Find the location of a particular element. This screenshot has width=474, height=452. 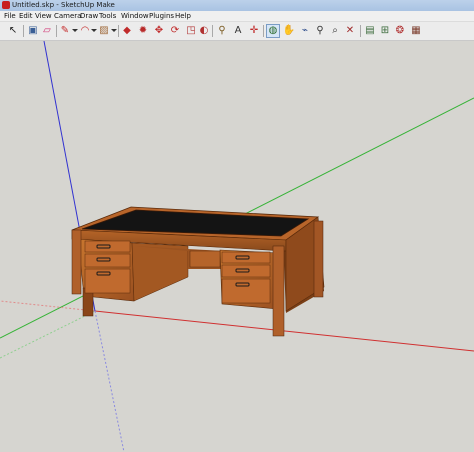

components-icon: ❂ is located at coordinates (400, 31).